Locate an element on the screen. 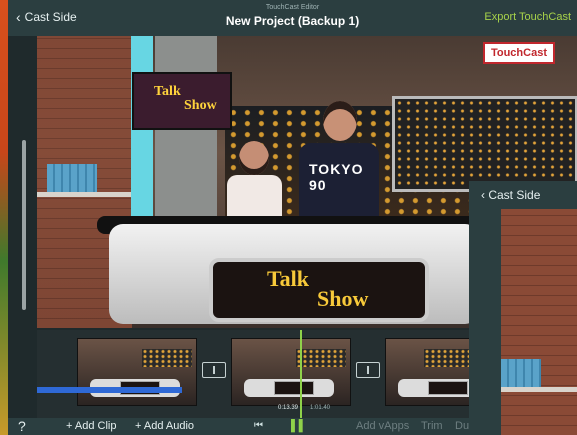  panel-preview is located at coordinates (539, 322).